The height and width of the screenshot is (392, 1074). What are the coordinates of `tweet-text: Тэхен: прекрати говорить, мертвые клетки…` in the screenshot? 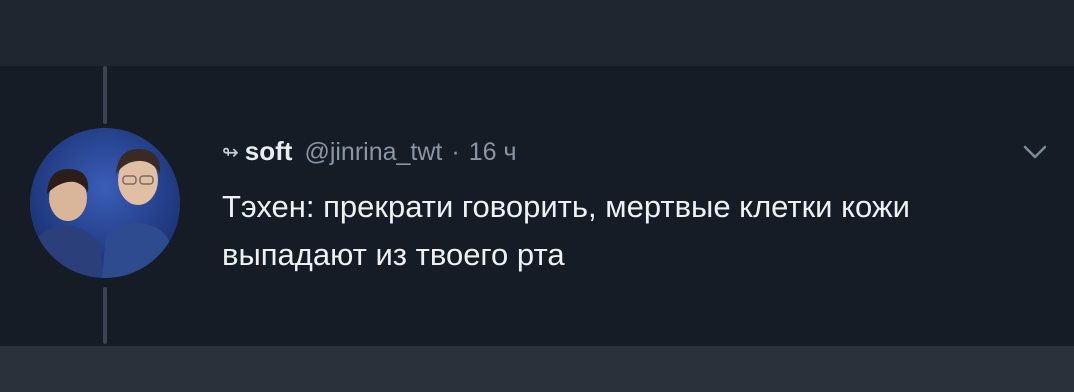 It's located at (566, 230).